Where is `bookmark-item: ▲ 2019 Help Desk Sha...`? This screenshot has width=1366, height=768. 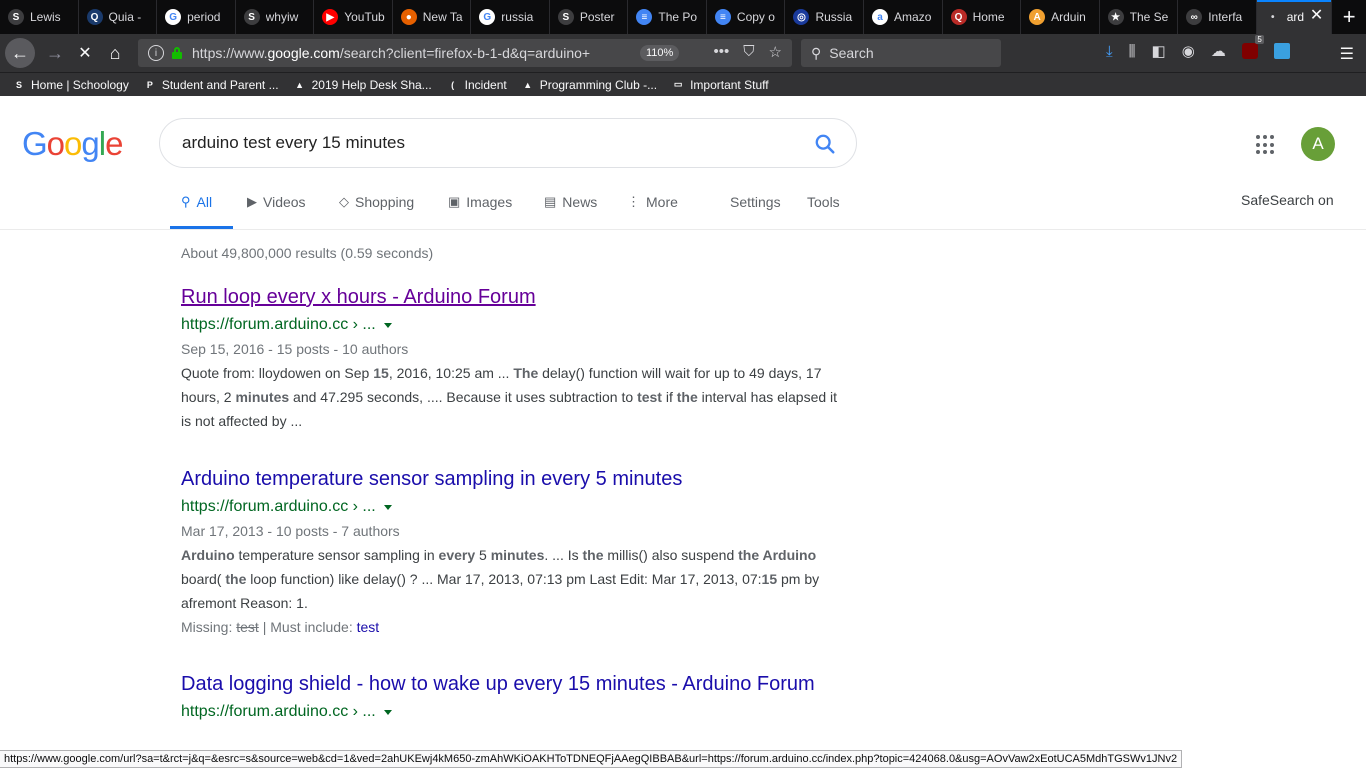 bookmark-item: ▲ 2019 Help Desk Sha... is located at coordinates (362, 85).